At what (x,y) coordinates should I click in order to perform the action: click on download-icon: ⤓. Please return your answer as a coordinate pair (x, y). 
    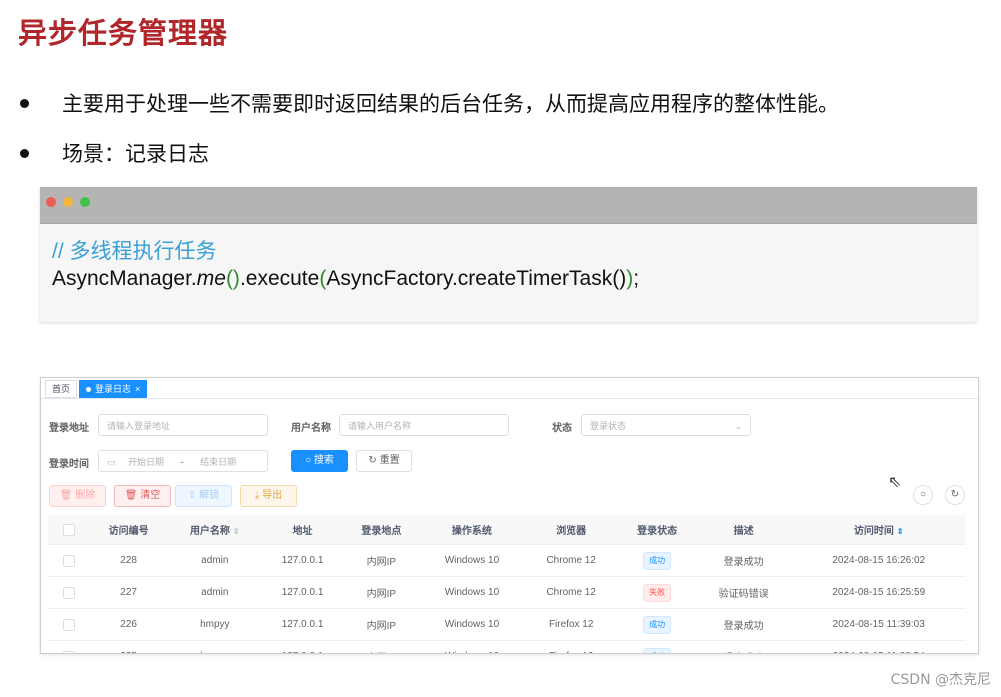
    Looking at the image, I should click on (257, 495).